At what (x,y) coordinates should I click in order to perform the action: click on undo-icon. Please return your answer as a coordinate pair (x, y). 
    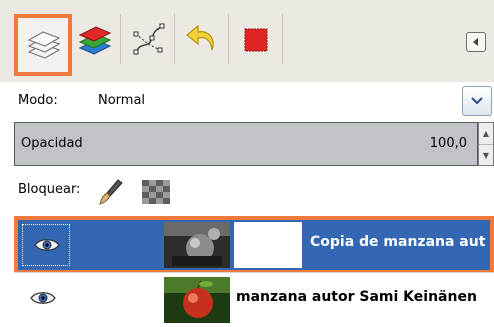
    Looking at the image, I should click on (200, 37).